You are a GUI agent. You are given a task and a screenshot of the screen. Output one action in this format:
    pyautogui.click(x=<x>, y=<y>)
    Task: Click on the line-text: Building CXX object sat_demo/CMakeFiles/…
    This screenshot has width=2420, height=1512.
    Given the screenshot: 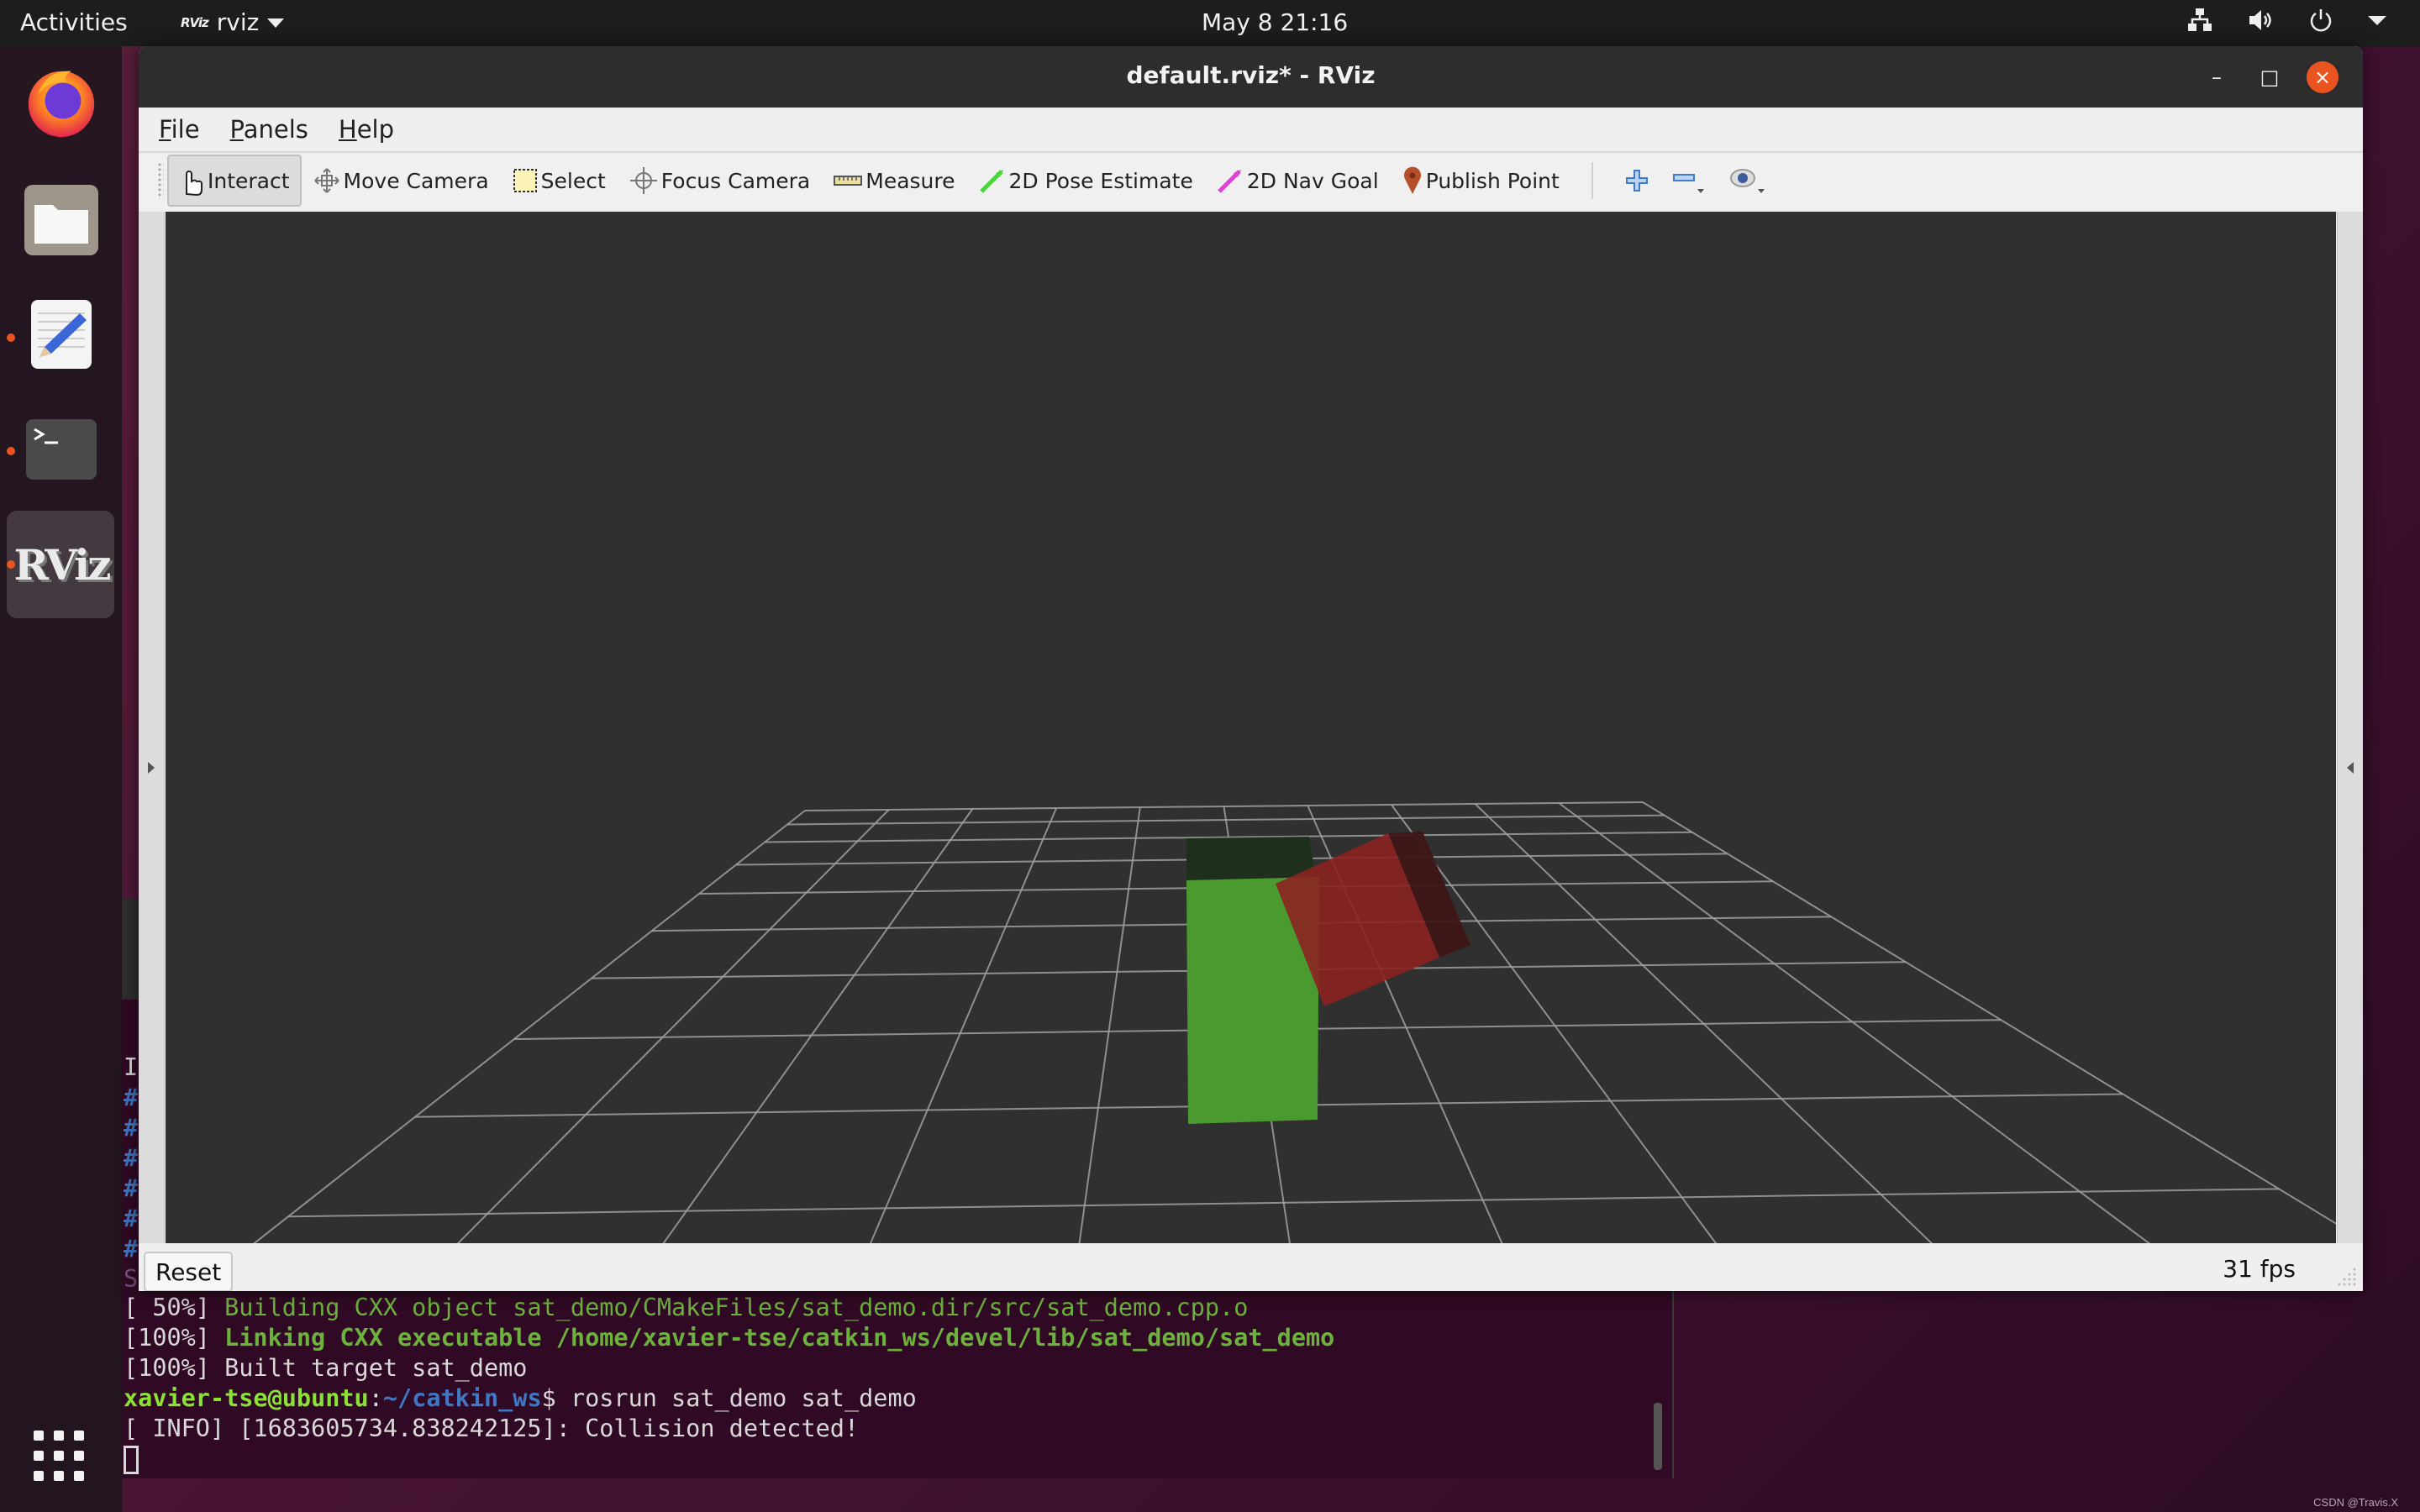 What is the action you would take?
    pyautogui.click(x=736, y=1307)
    